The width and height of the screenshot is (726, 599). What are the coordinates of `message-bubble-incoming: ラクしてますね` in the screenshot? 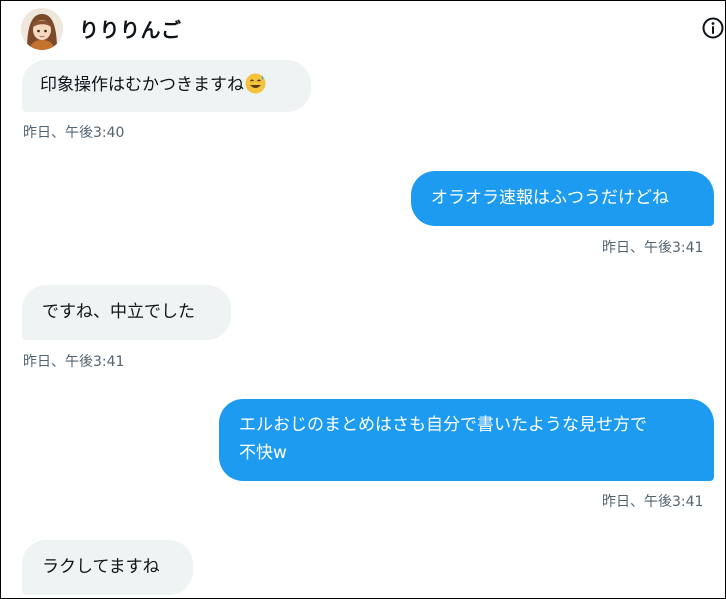 It's located at (107, 567).